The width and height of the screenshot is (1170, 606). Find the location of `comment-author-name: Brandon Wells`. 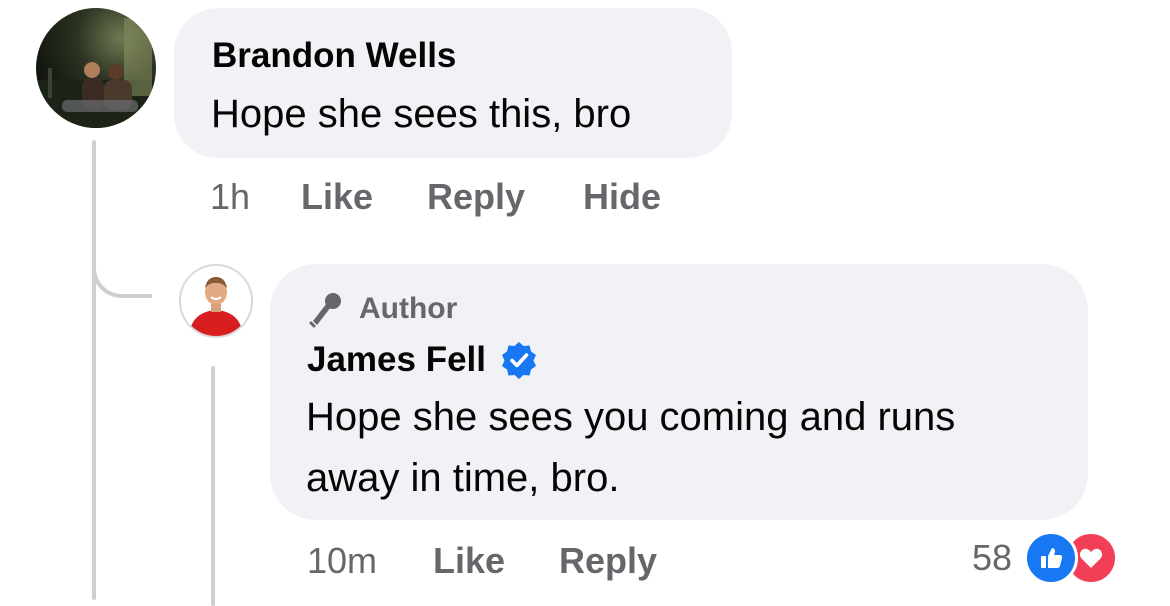

comment-author-name: Brandon Wells is located at coordinates (334, 56).